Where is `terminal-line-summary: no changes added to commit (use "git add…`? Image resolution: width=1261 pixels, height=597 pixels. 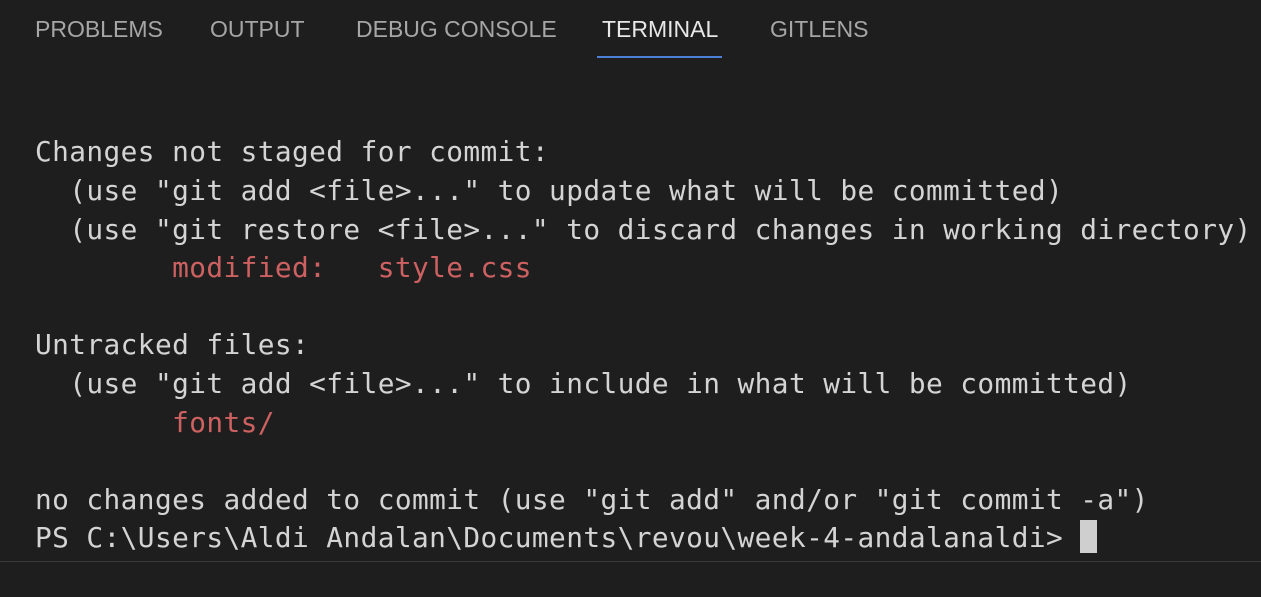 terminal-line-summary: no changes added to commit (use "git add… is located at coordinates (592, 499).